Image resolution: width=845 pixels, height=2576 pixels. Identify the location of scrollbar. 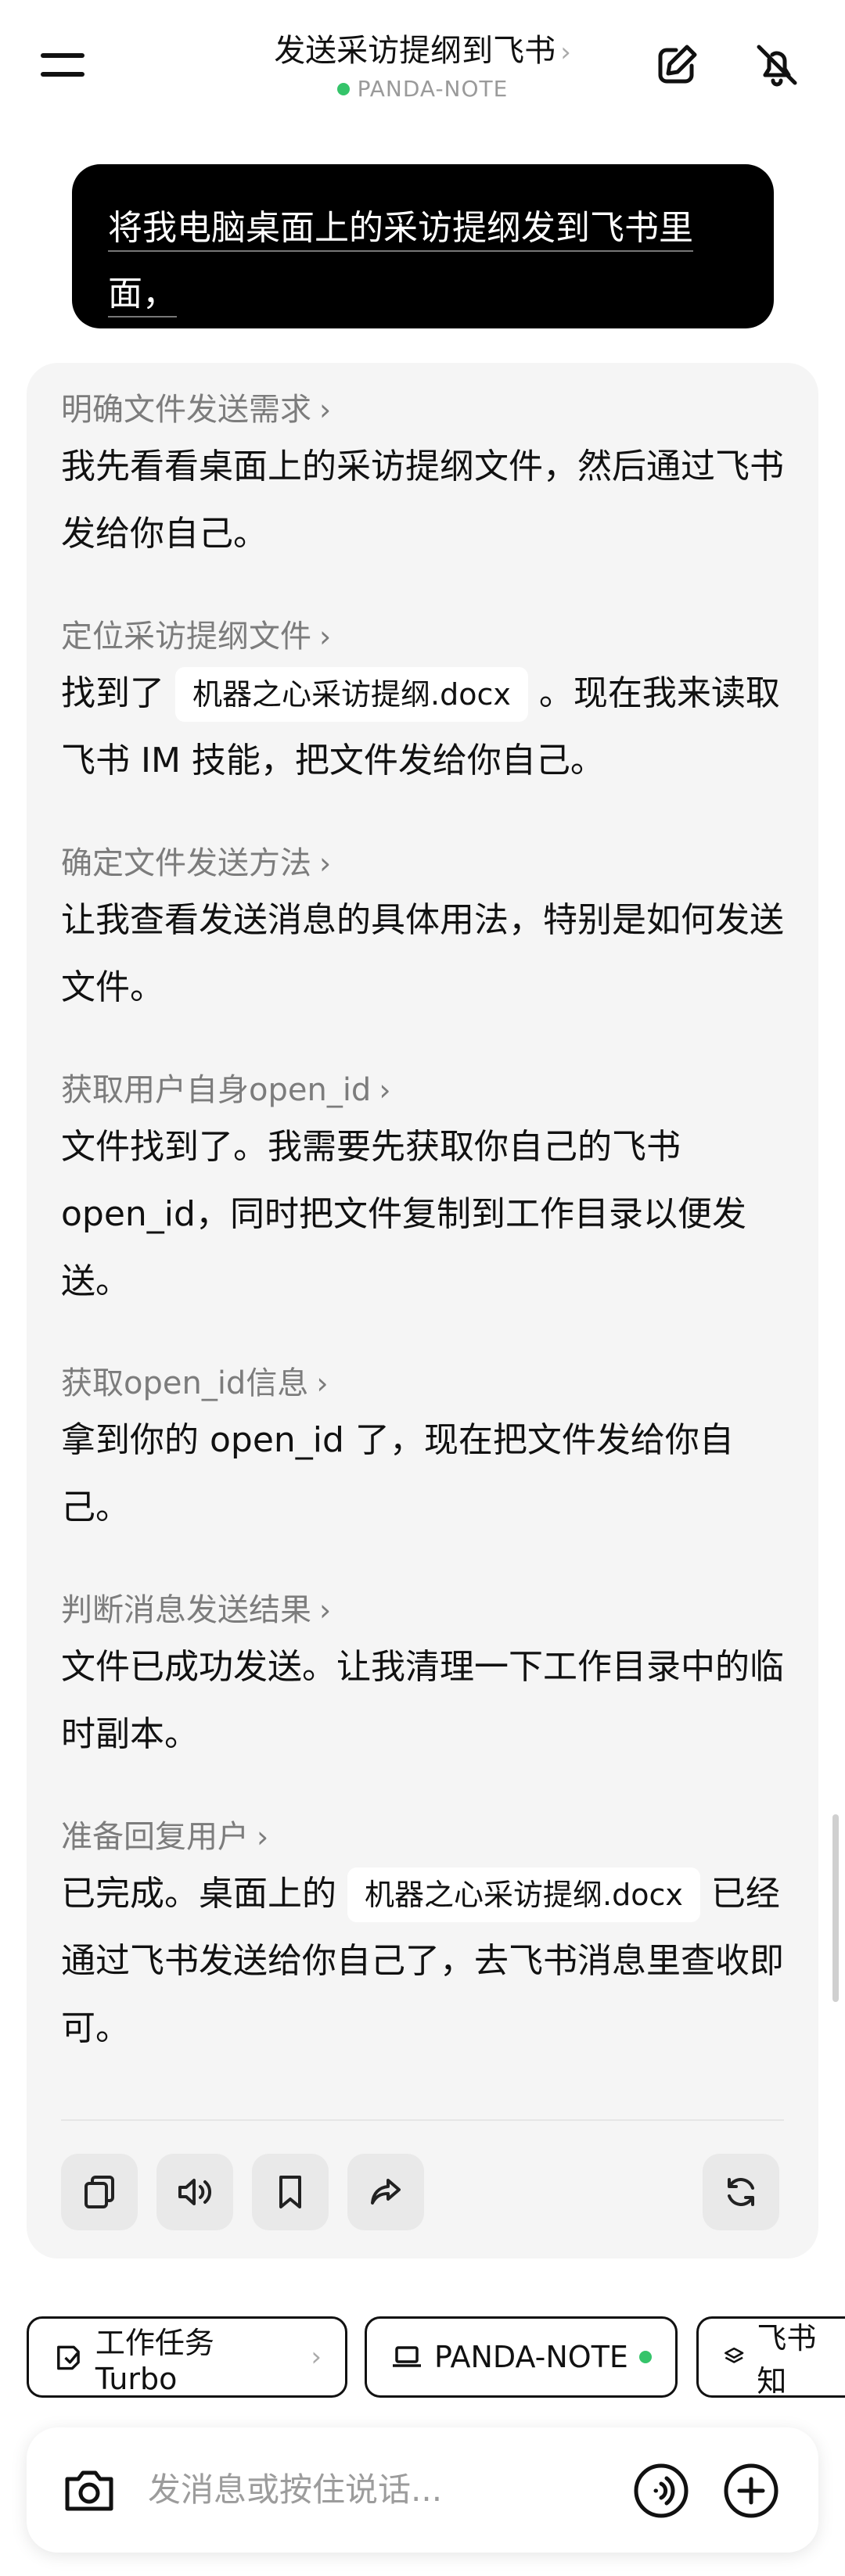
(836, 1908).